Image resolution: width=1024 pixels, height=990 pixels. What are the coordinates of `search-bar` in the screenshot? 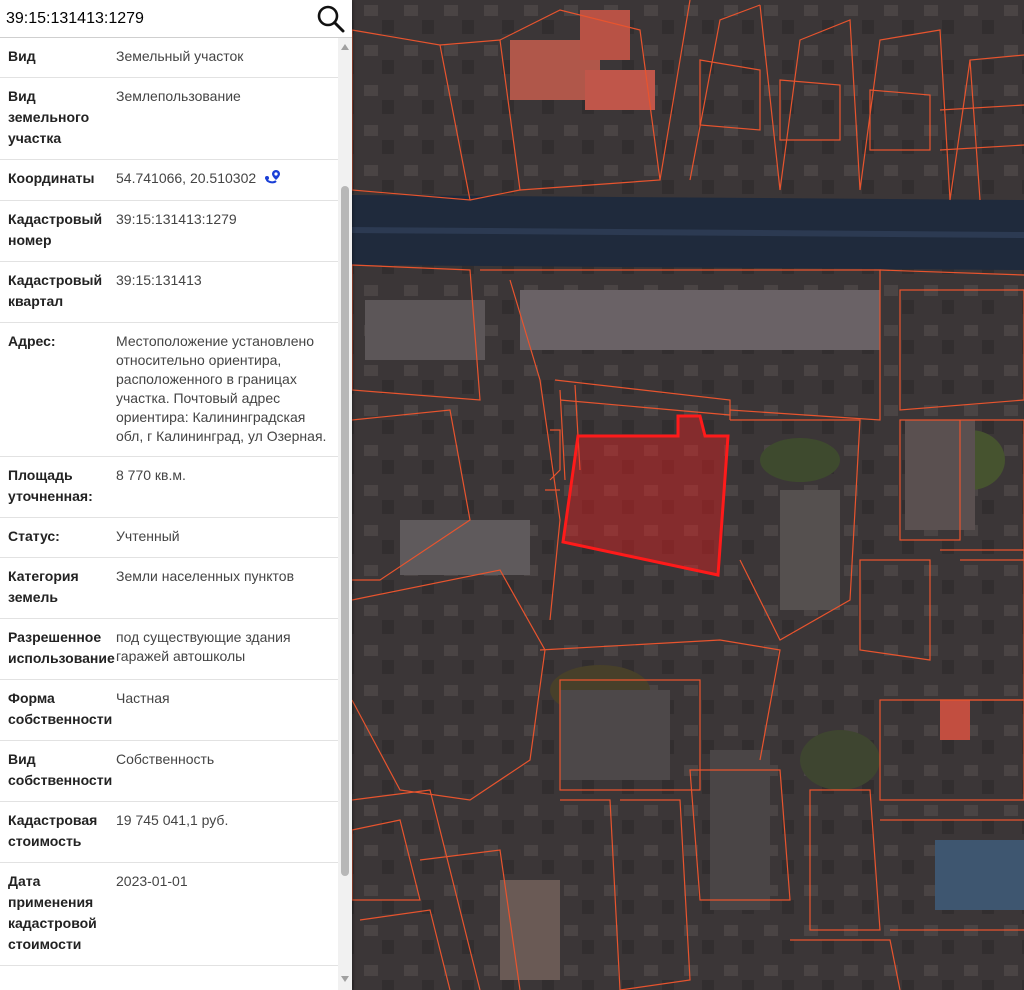 It's located at (176, 19).